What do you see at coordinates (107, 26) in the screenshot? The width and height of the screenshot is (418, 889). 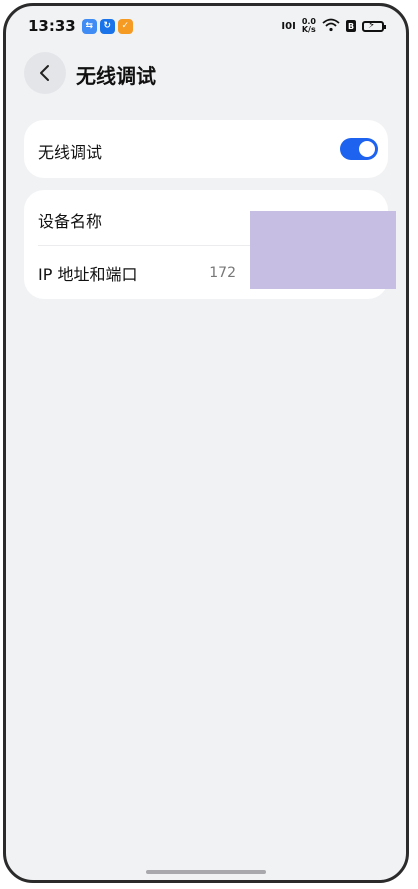 I see `sync-notification-icon: ↻` at bounding box center [107, 26].